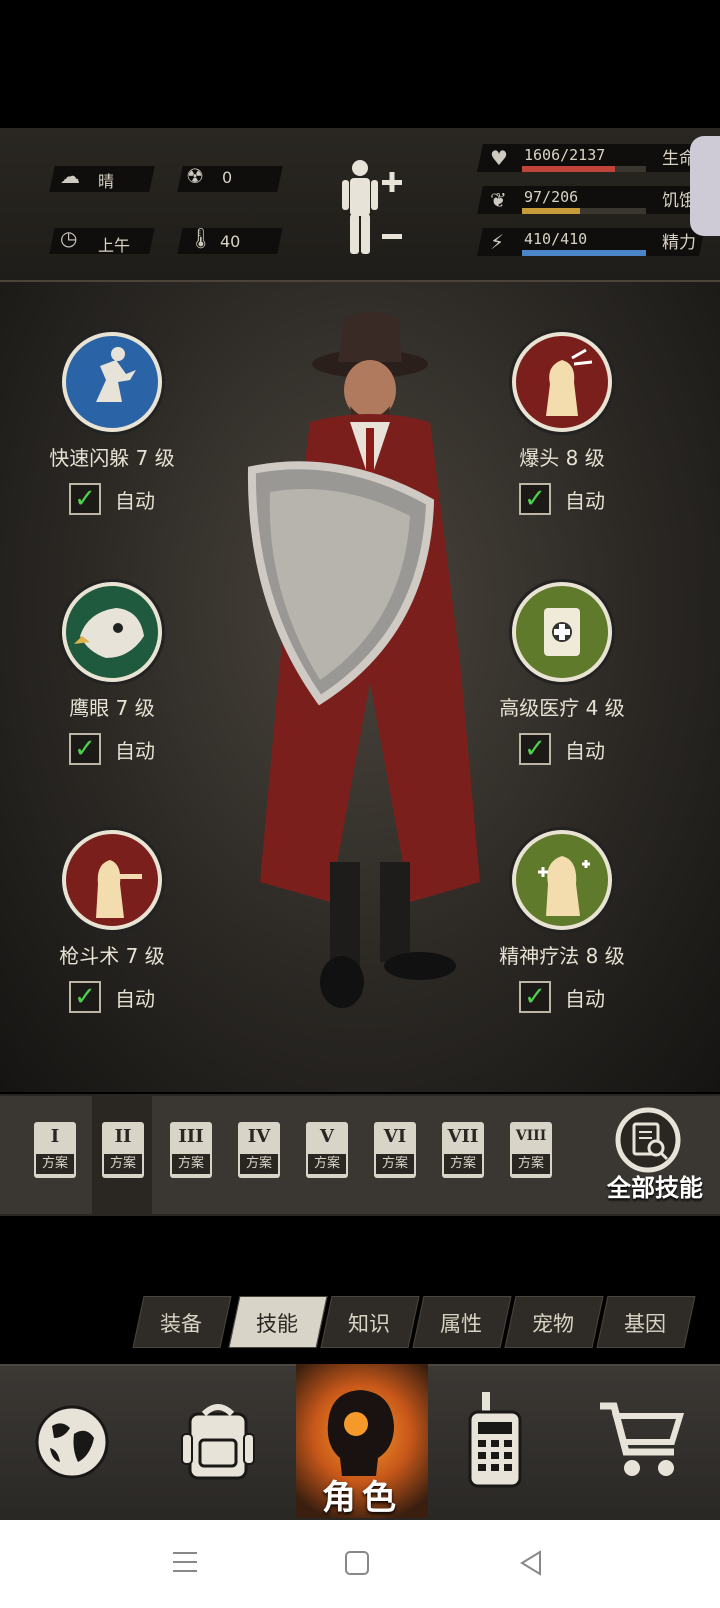 Image resolution: width=720 pixels, height=1608 pixels. What do you see at coordinates (55, 1150) in the screenshot?
I see `plan-button-1: I 方案` at bounding box center [55, 1150].